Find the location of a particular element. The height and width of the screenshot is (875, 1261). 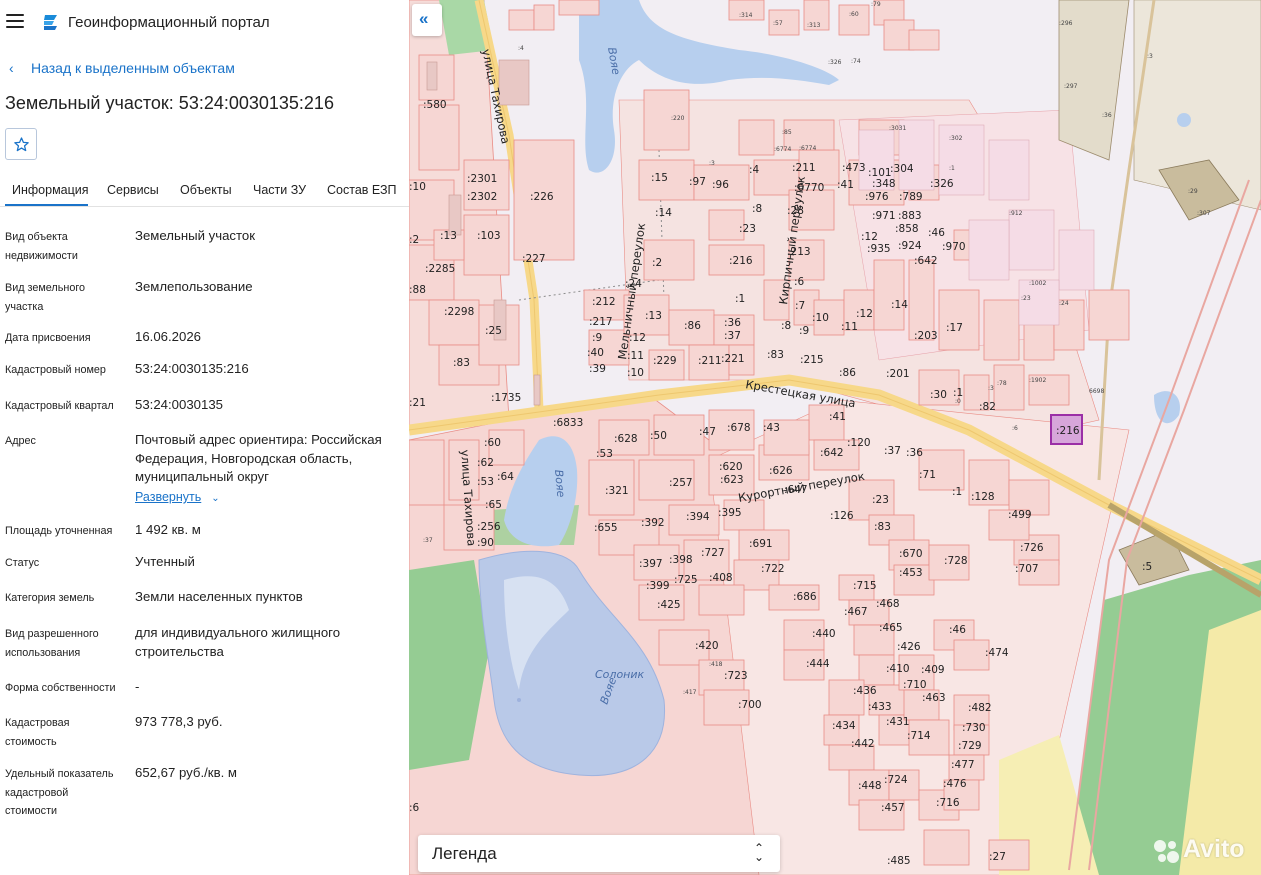

svg-text: :714 is located at coordinates (919, 736).